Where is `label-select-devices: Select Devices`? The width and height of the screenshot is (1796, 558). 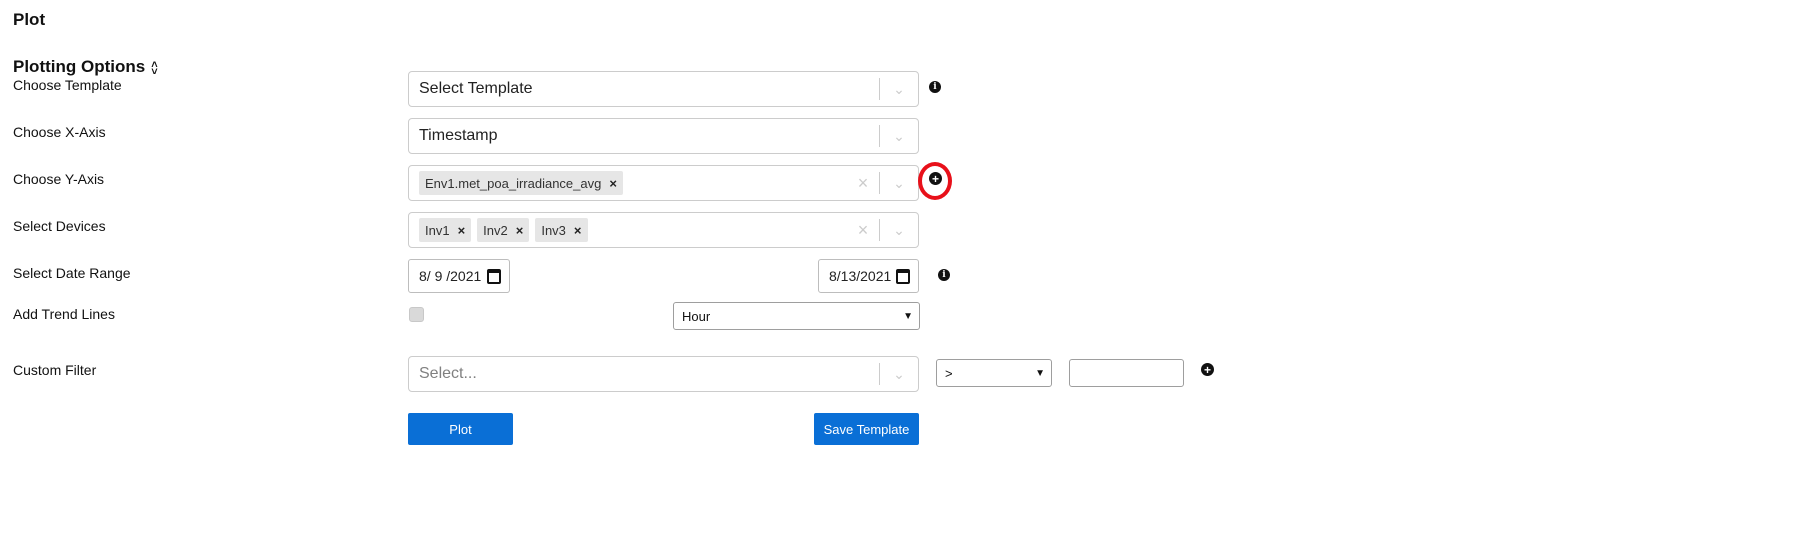 label-select-devices: Select Devices is located at coordinates (59, 226).